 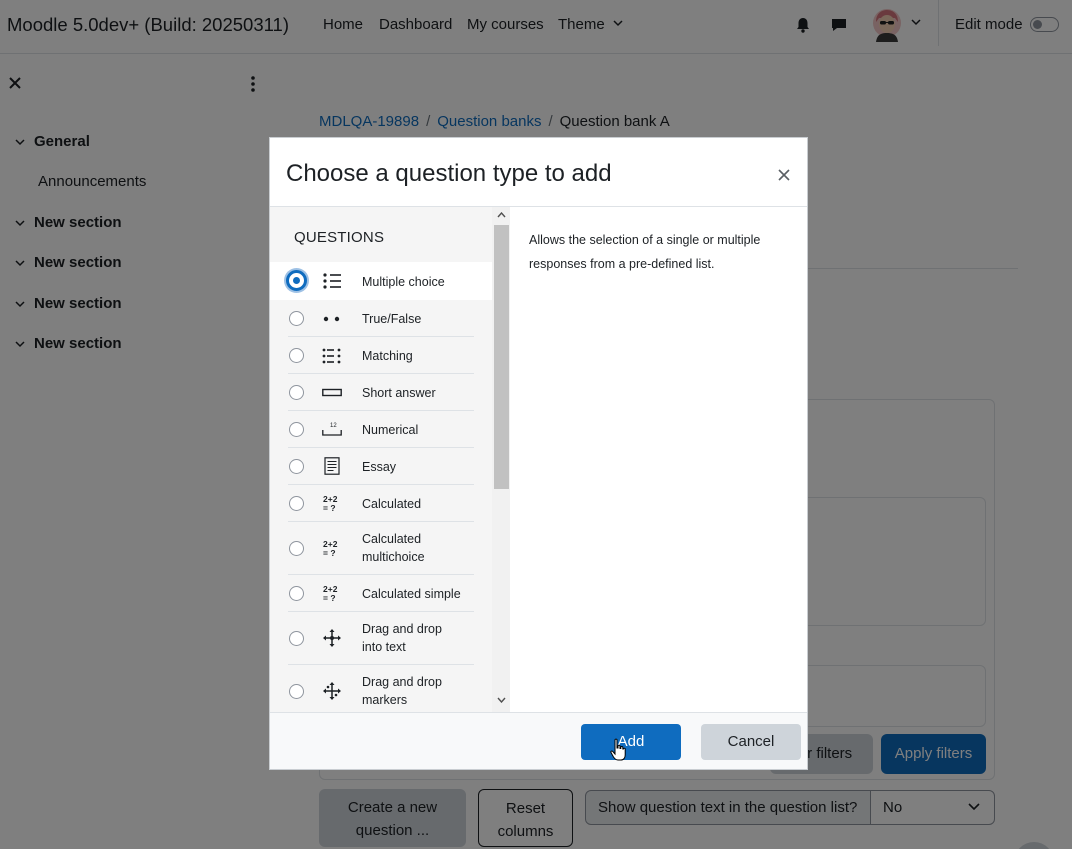 What do you see at coordinates (399, 393) in the screenshot?
I see `question-type-label: Short answer` at bounding box center [399, 393].